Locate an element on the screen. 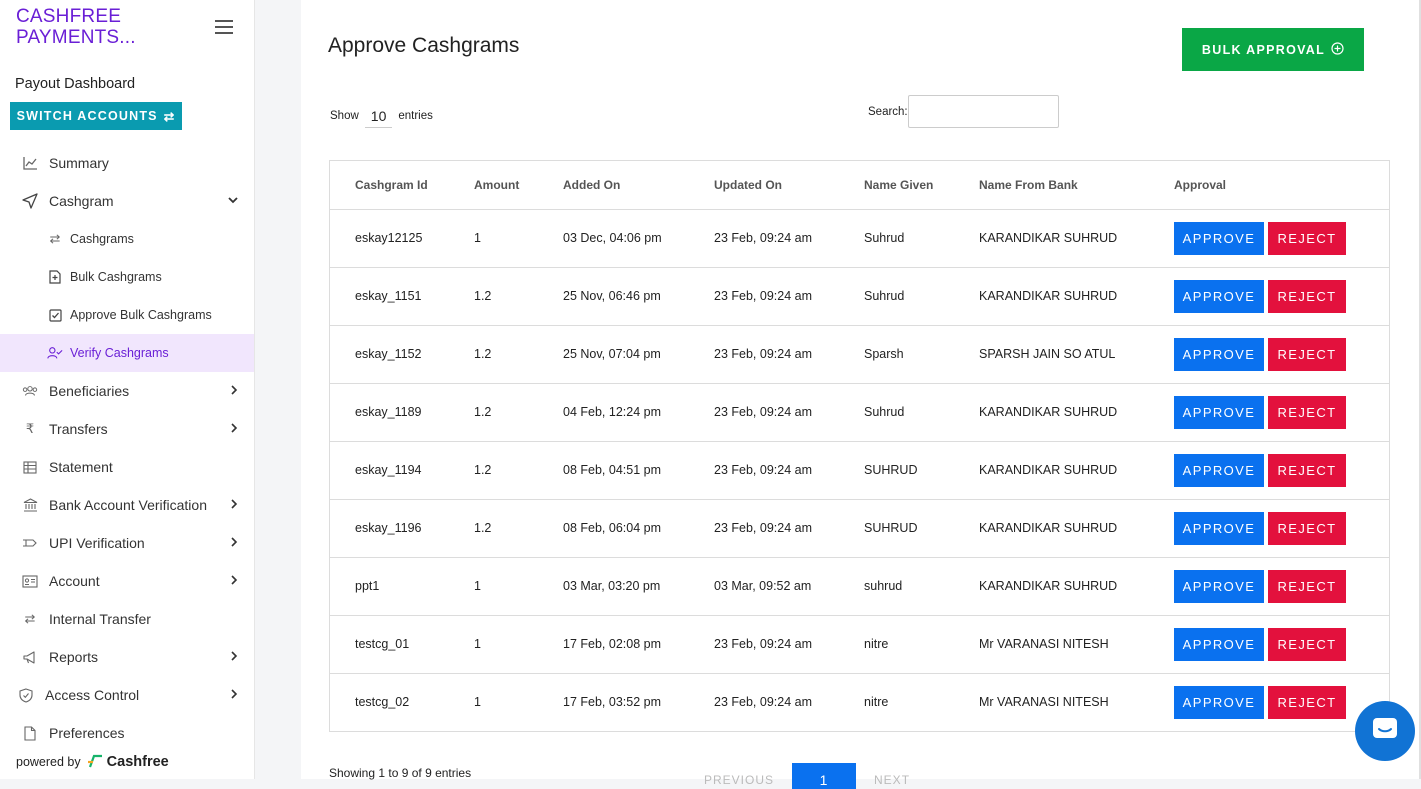  sidebar-item-label: Verify Cashgrams is located at coordinates (119, 353).